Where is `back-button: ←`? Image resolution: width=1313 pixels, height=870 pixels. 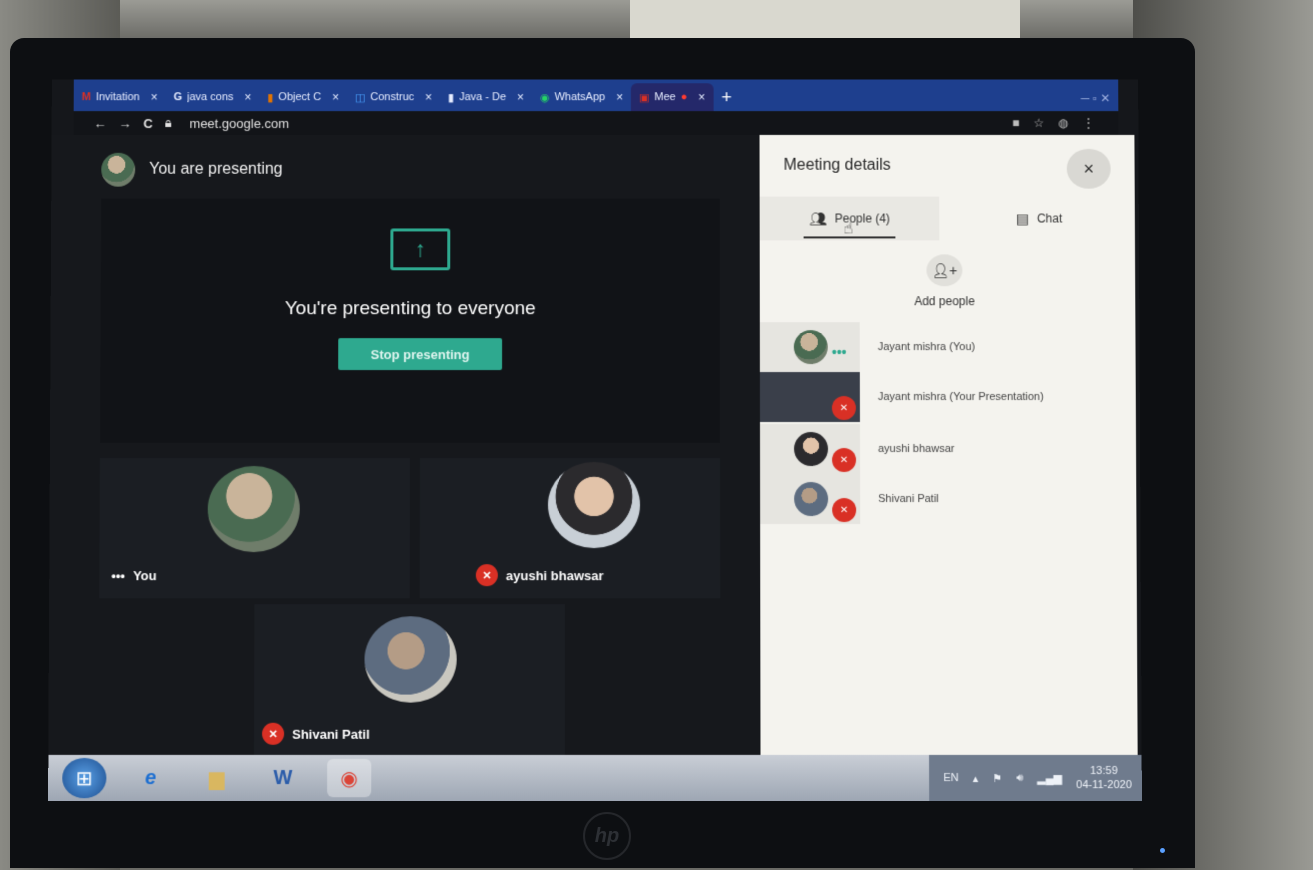 back-button: ← is located at coordinates (100, 123).